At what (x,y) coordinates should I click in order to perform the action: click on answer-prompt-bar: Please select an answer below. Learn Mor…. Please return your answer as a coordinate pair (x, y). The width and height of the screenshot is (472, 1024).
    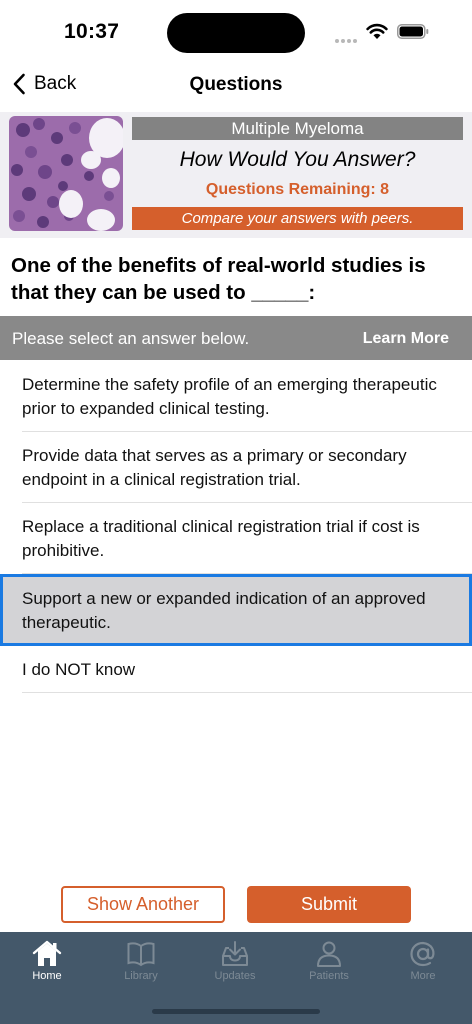
    Looking at the image, I should click on (236, 338).